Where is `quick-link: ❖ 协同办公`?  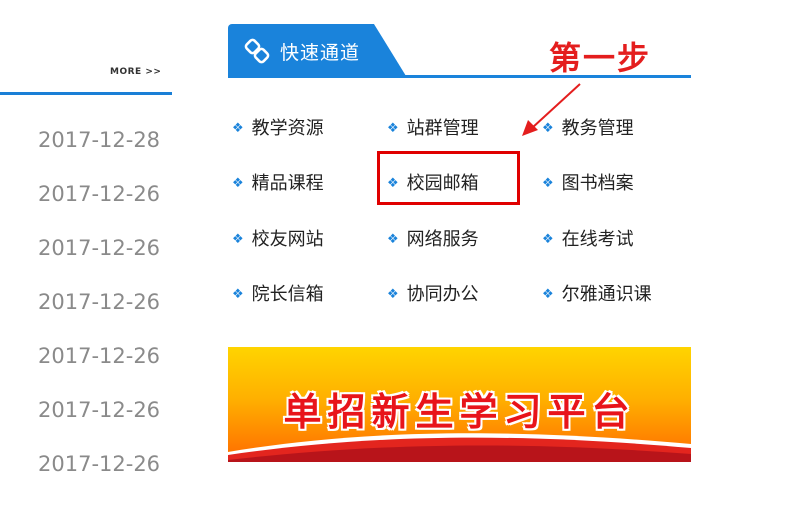
quick-link: ❖ 协同办公 is located at coordinates (433, 293).